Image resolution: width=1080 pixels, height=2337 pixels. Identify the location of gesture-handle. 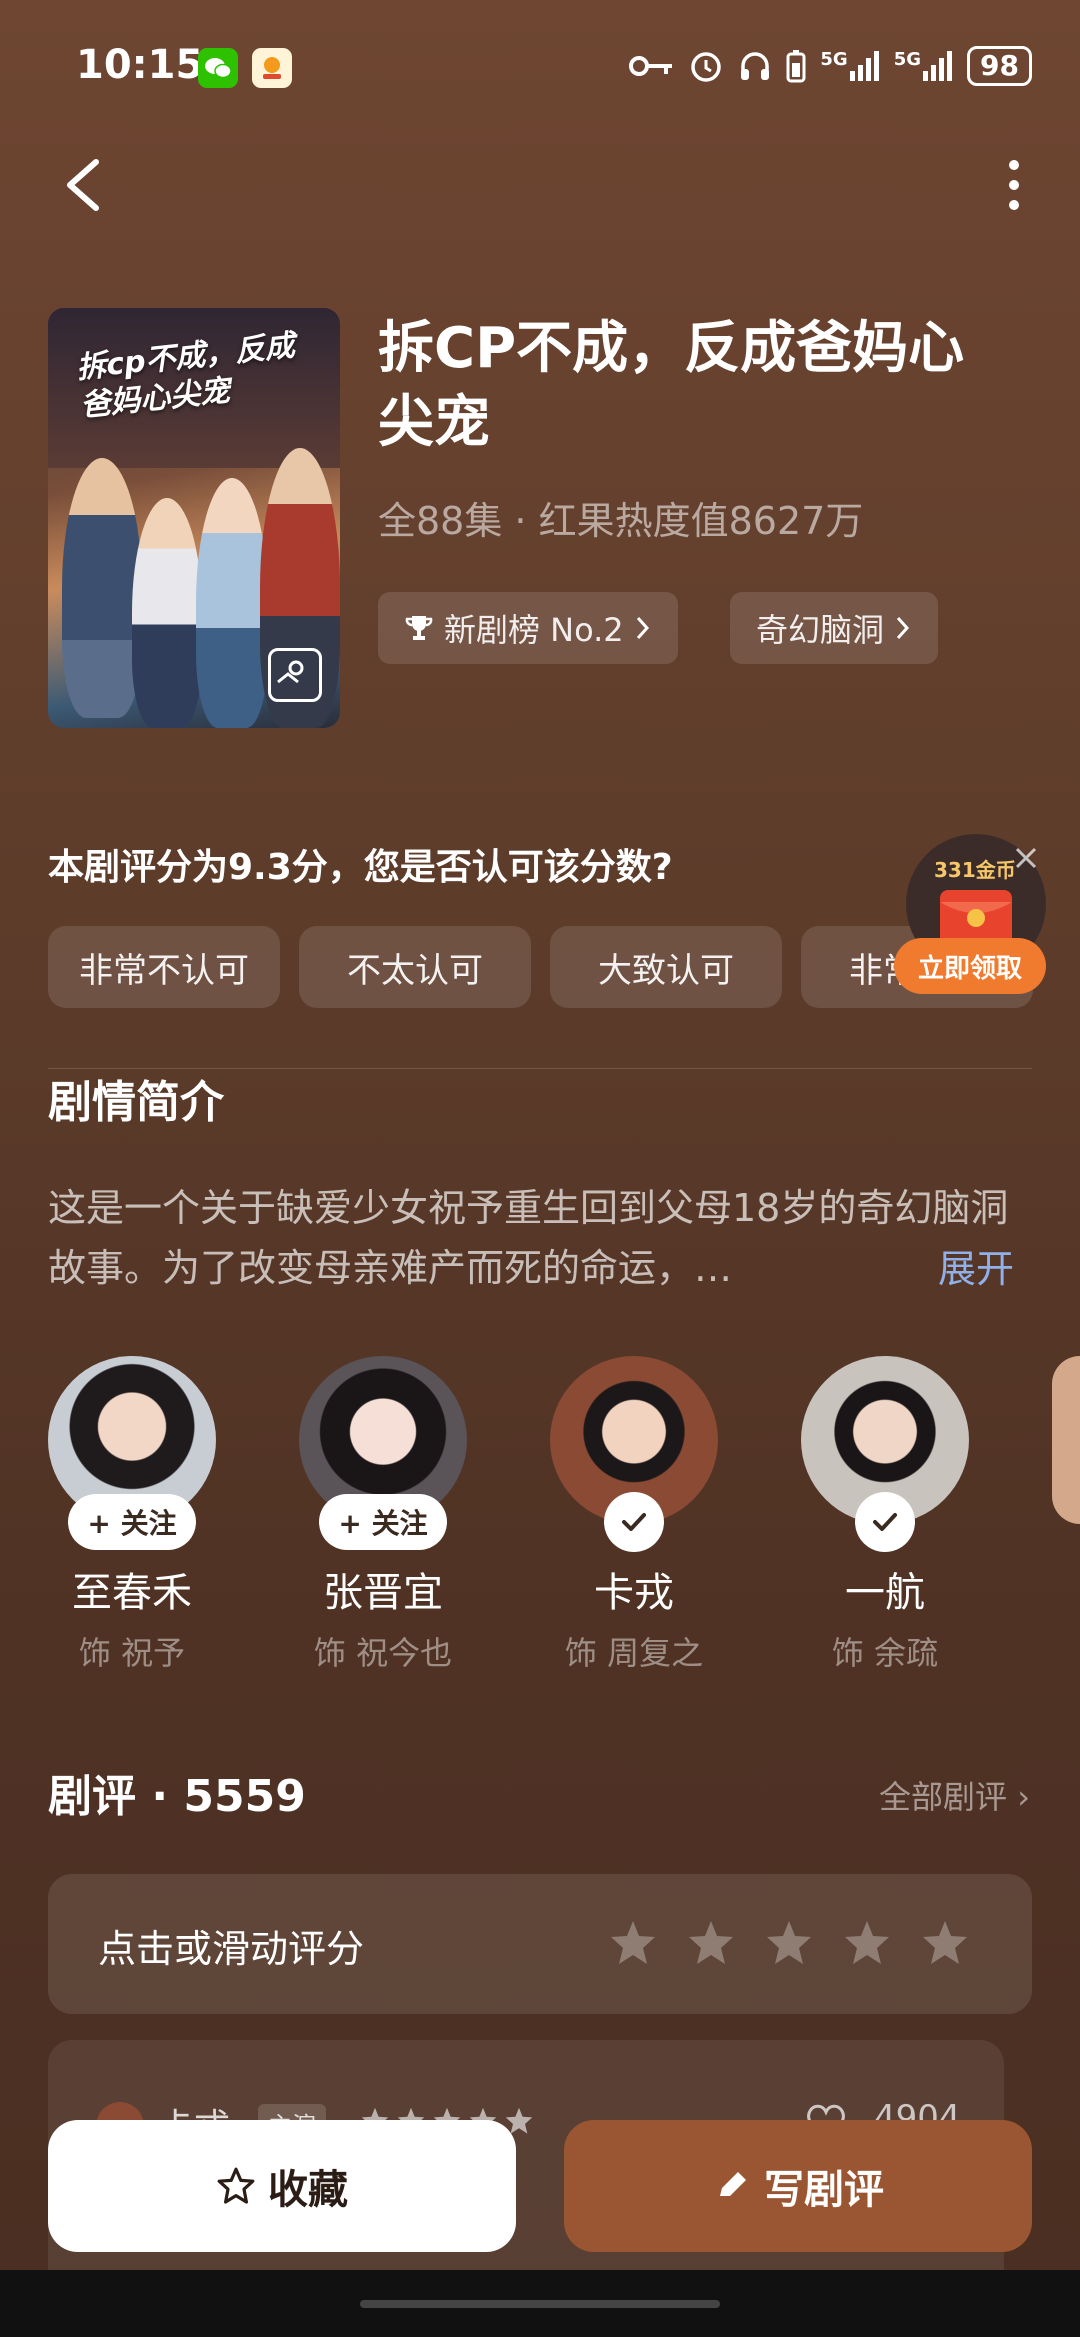
(540, 2304).